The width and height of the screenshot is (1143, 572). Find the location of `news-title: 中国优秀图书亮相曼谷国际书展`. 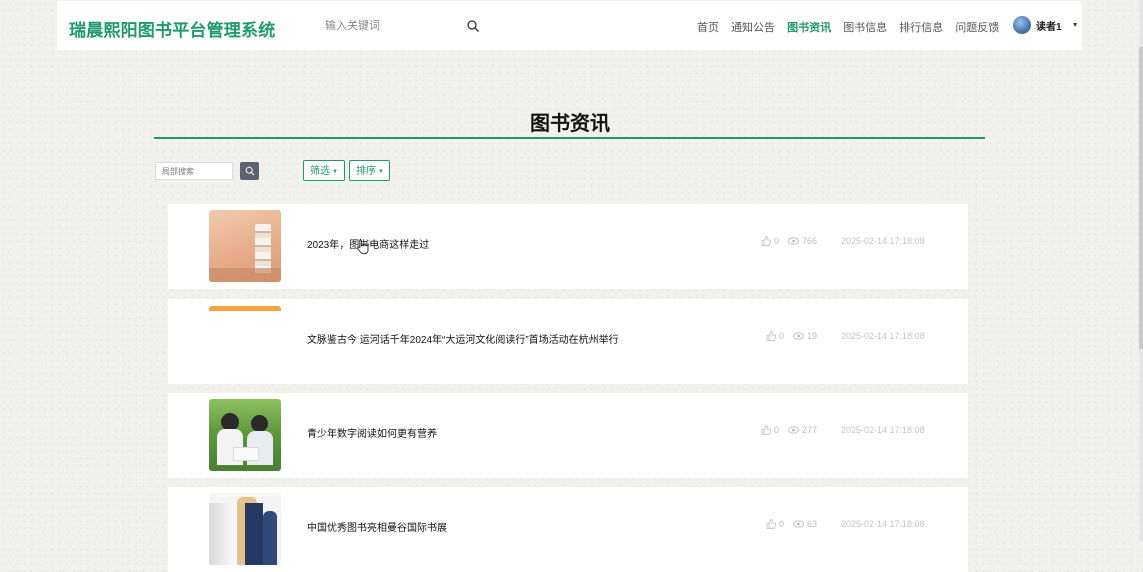

news-title: 中国优秀图书亮相曼谷国际书展 is located at coordinates (377, 526).